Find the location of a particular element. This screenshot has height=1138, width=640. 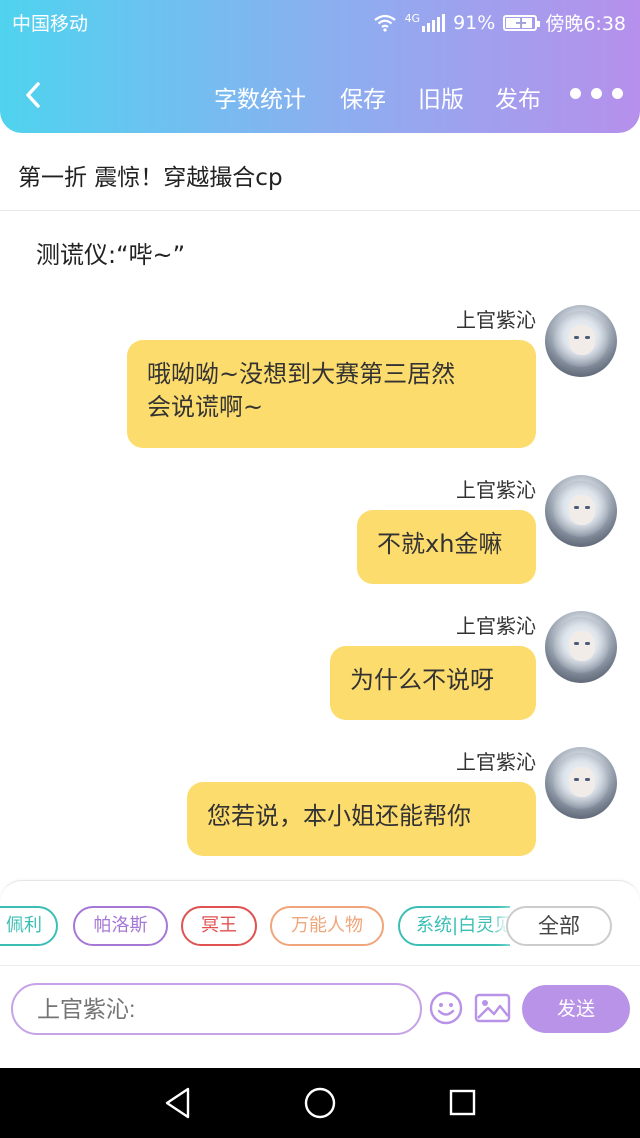

battery-percent: 91% is located at coordinates (474, 22).